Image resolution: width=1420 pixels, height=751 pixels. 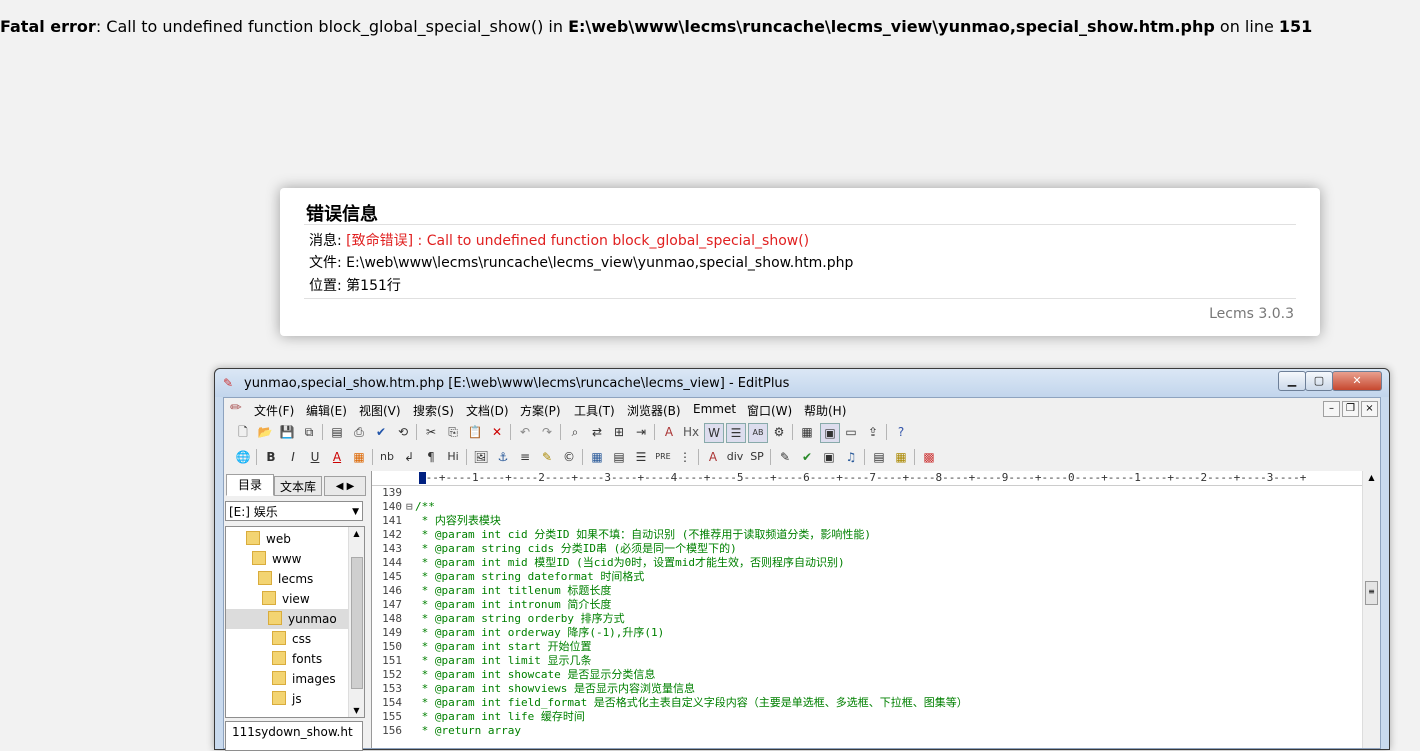 What do you see at coordinates (453, 432) in the screenshot?
I see `copy-icon: ⎘` at bounding box center [453, 432].